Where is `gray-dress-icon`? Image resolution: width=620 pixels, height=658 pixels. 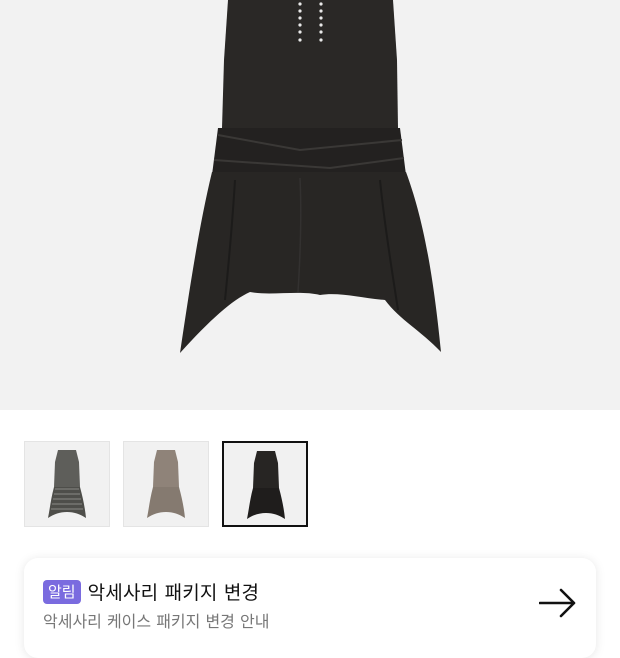 gray-dress-icon is located at coordinates (67, 484).